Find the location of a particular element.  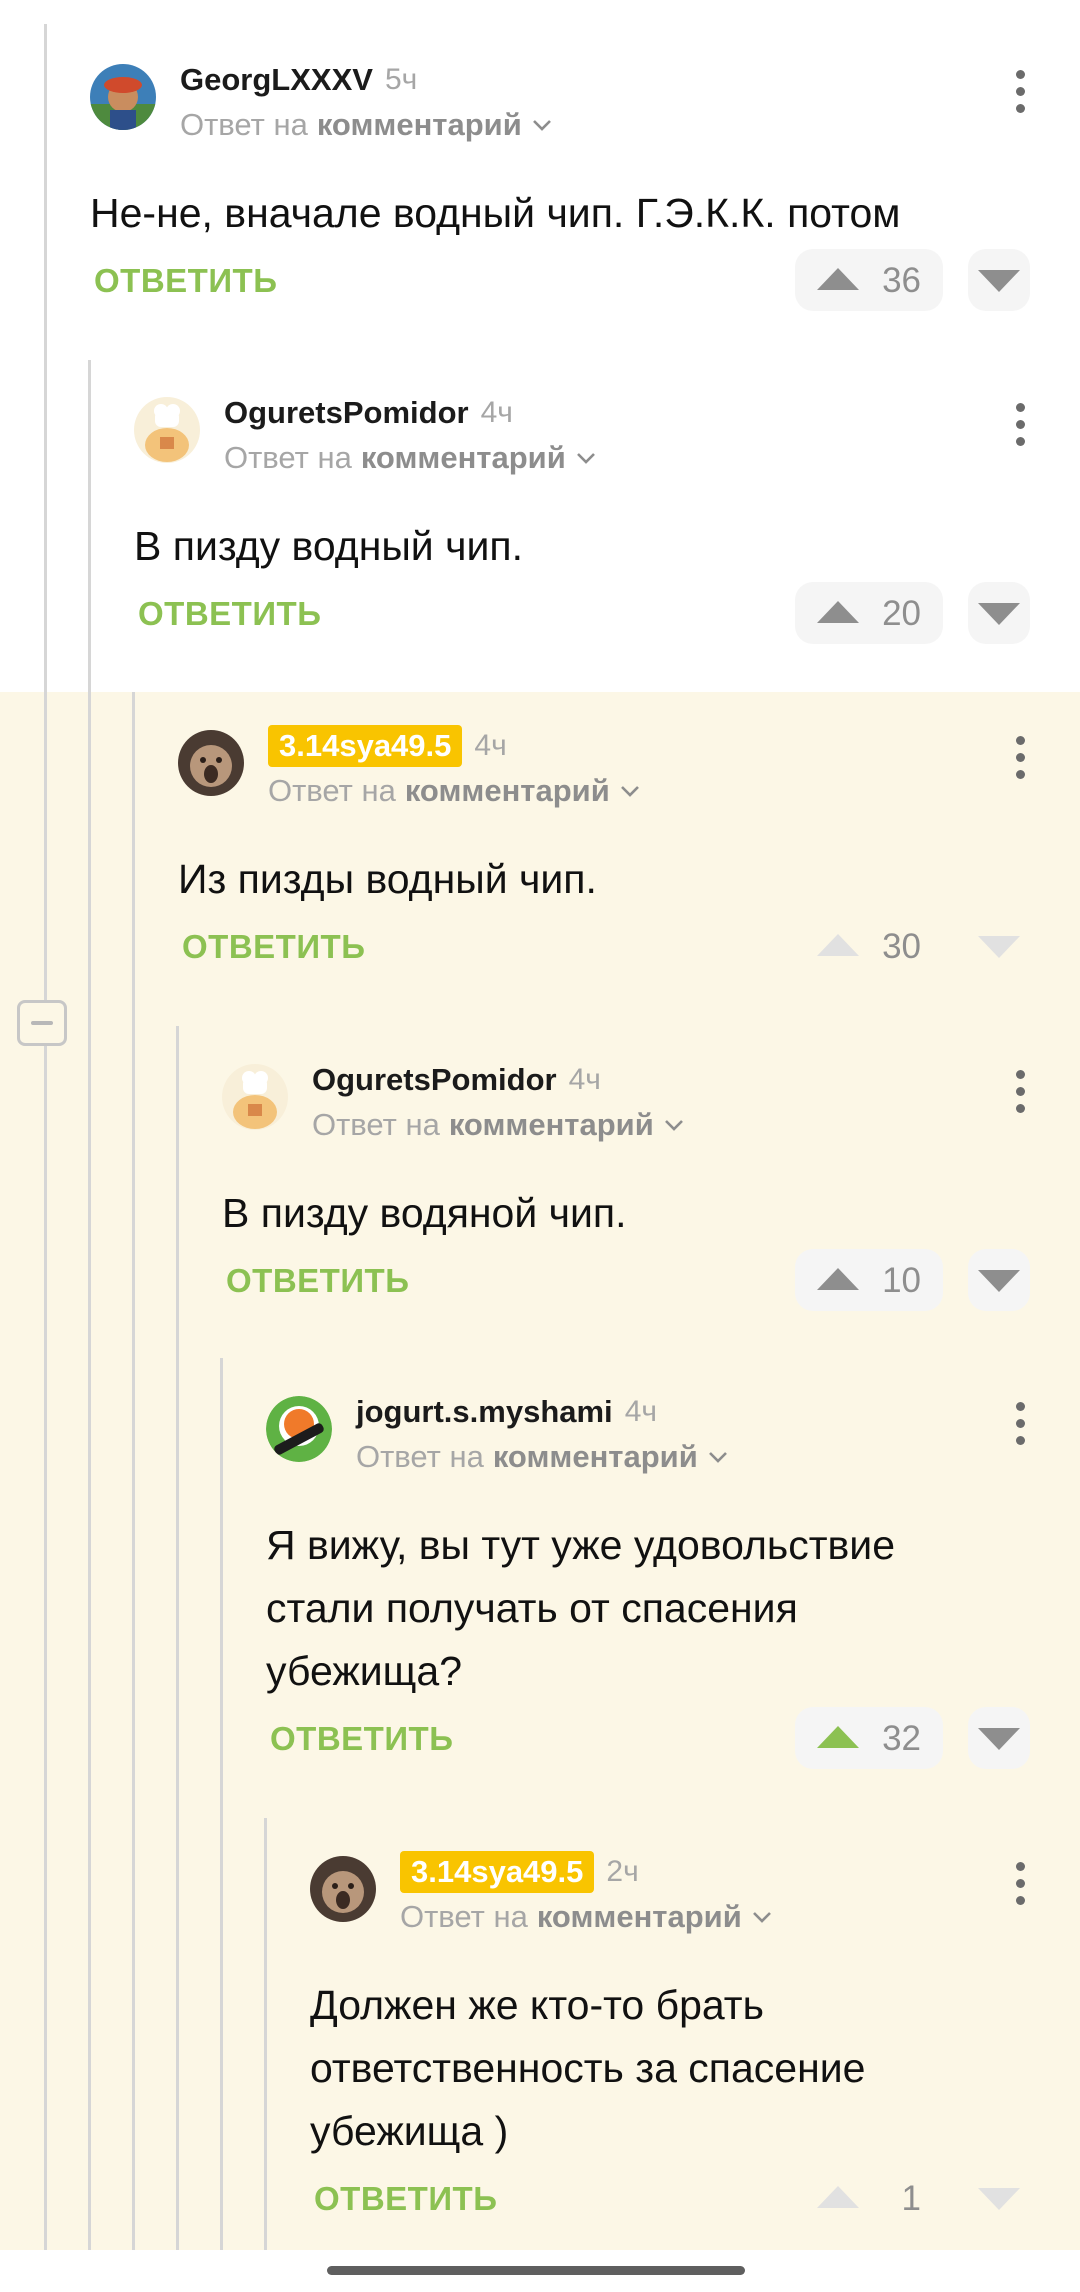

vote-count: 1 is located at coordinates (911, 2198).